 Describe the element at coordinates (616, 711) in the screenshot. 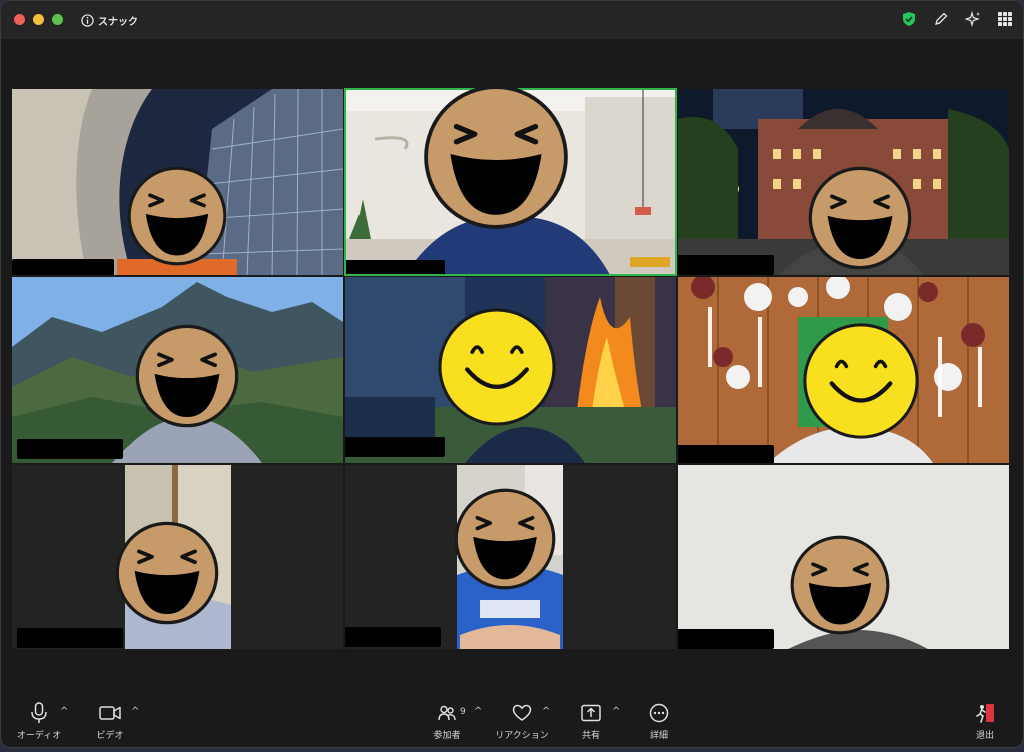

I see `share-options-caret: ^` at that location.